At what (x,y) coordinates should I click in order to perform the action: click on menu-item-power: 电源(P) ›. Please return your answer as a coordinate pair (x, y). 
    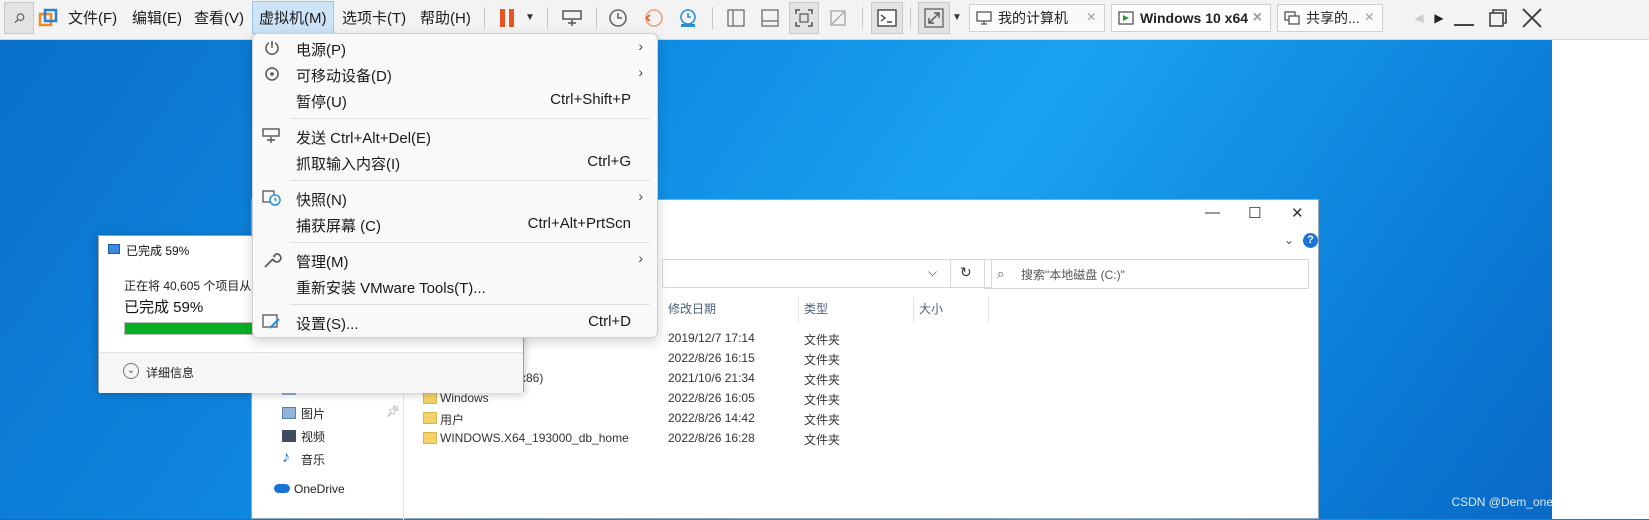
    Looking at the image, I should click on (455, 48).